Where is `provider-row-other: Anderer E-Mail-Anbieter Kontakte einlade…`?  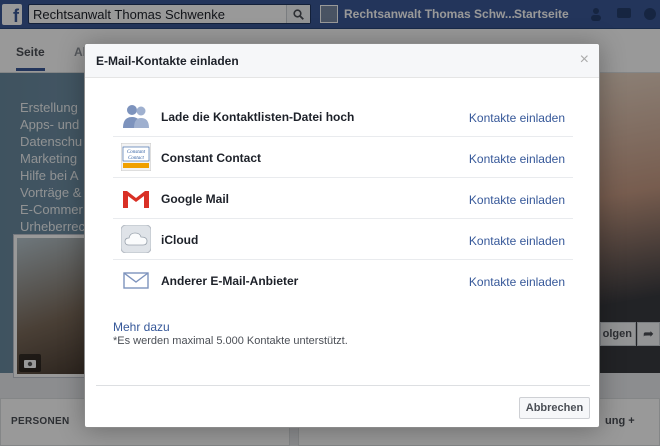
provider-row-other: Anderer E-Mail-Anbieter Kontakte einlade… is located at coordinates (343, 280).